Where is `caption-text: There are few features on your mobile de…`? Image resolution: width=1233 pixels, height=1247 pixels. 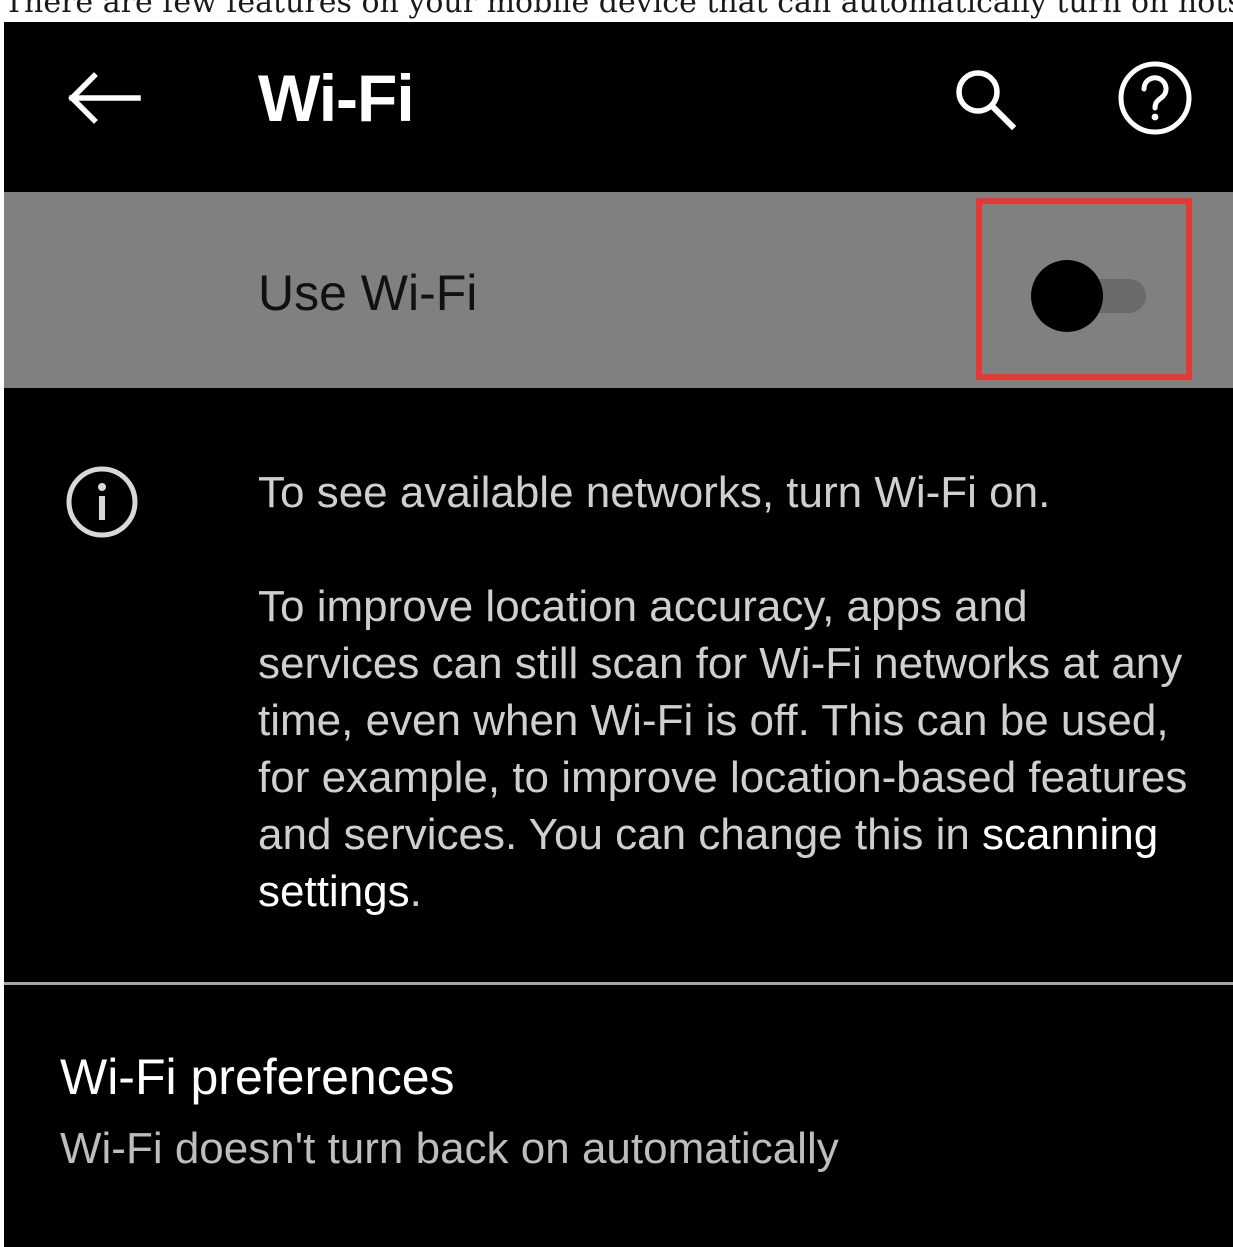 caption-text: There are few features on your mobile de… is located at coordinates (618, 10).